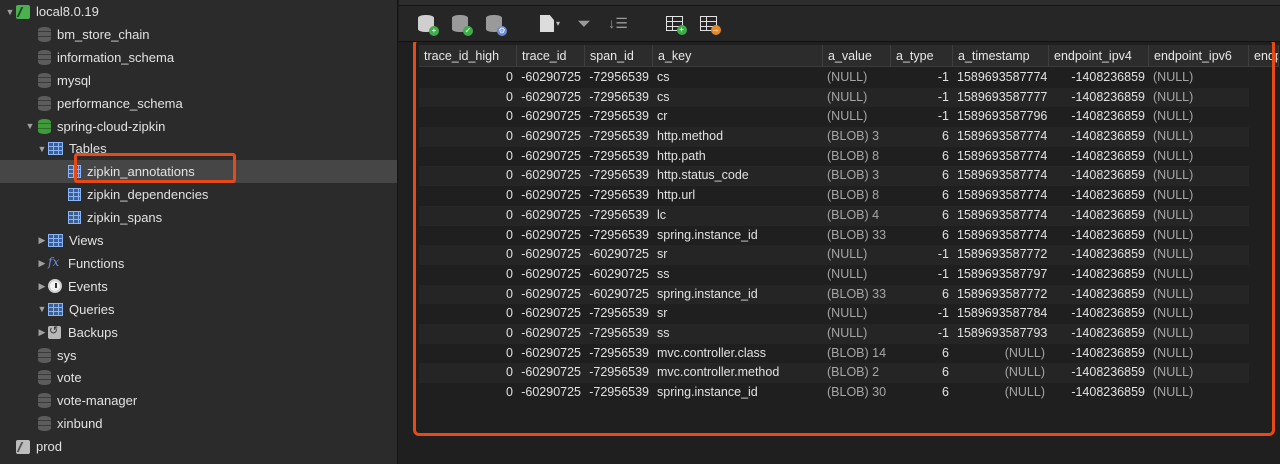 This screenshot has width=1280, height=464. What do you see at coordinates (738, 354) in the screenshot?
I see `table-cell-a_key: mvc.controller.class` at bounding box center [738, 354].